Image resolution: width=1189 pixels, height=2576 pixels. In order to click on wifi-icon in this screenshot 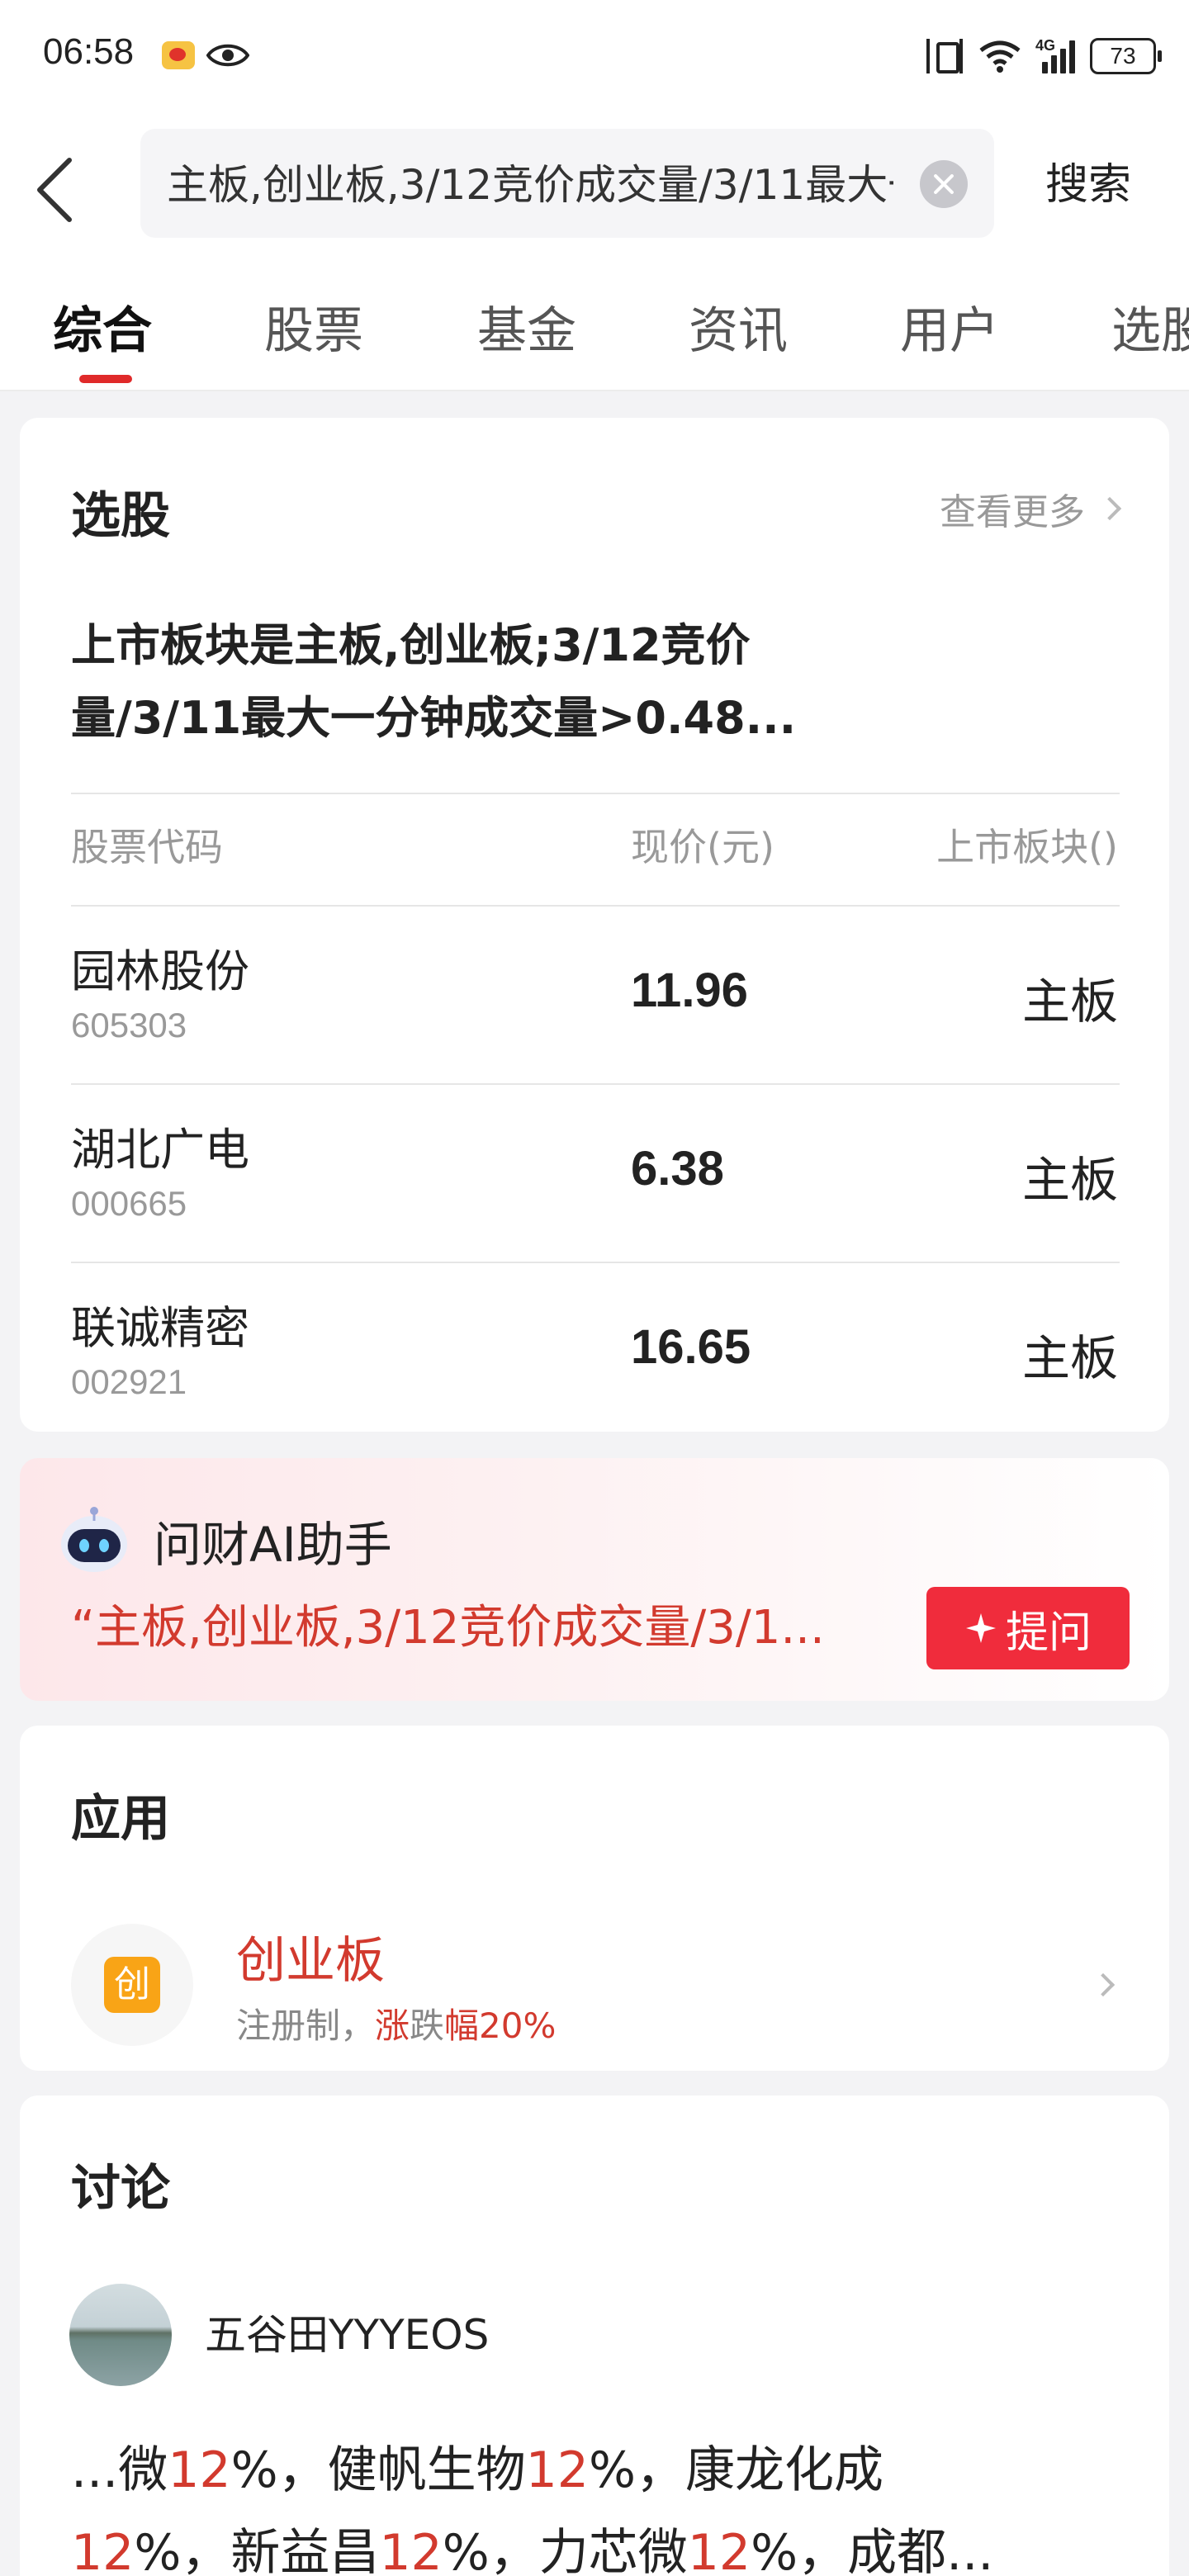, I will do `click(1000, 56)`.